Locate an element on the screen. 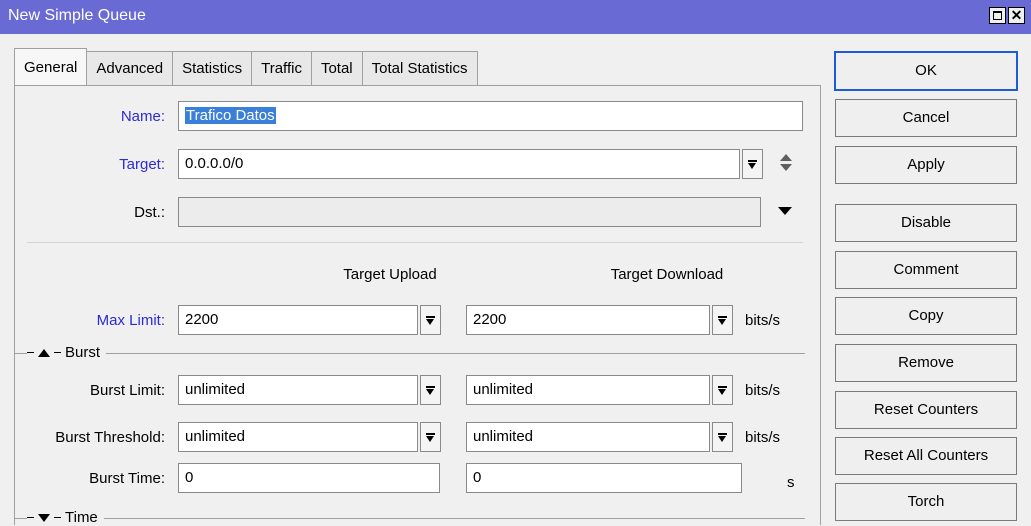 The image size is (1031, 526). max-limit-unit: bits/s is located at coordinates (763, 320).